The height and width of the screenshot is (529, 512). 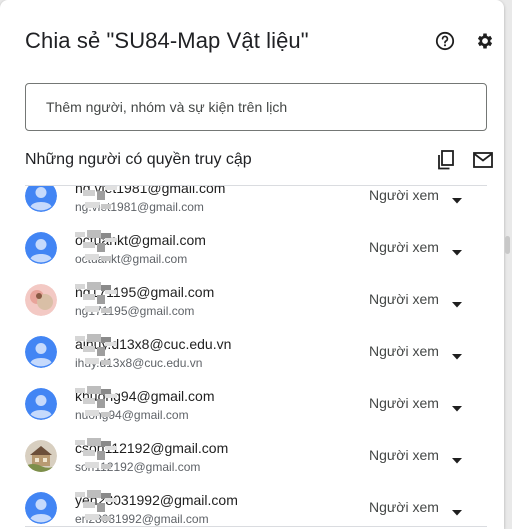 What do you see at coordinates (507, 245) in the screenshot?
I see `scrollbar-thumb` at bounding box center [507, 245].